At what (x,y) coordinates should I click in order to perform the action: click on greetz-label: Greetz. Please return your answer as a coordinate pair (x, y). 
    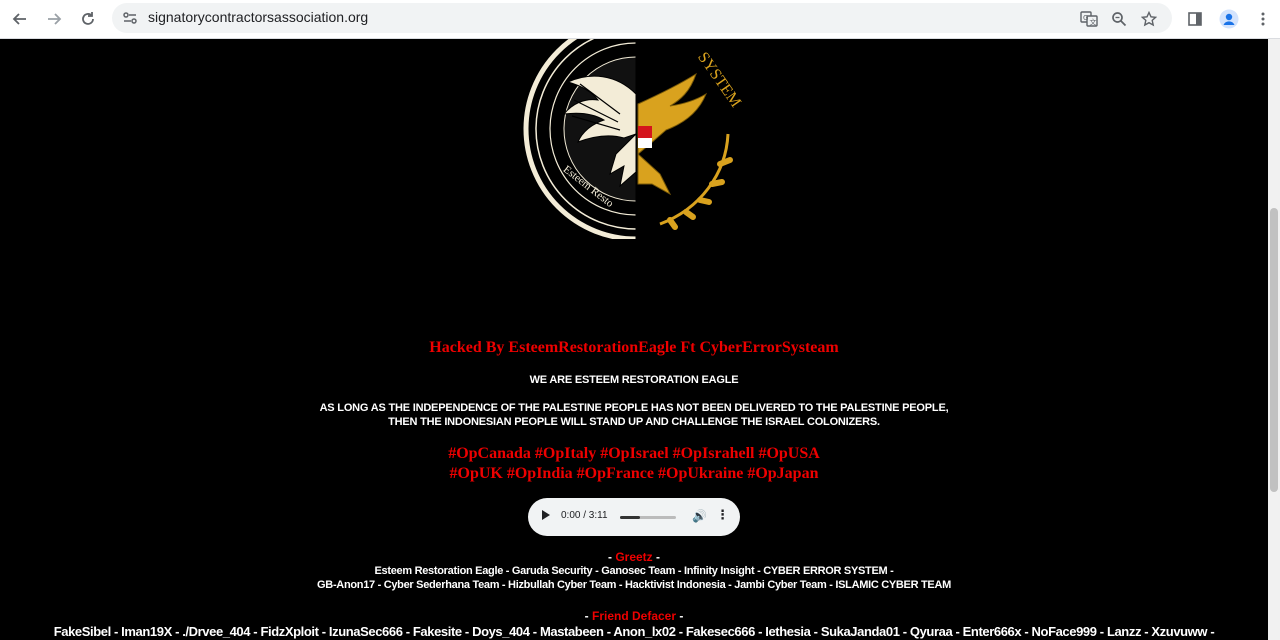
    Looking at the image, I should click on (634, 557).